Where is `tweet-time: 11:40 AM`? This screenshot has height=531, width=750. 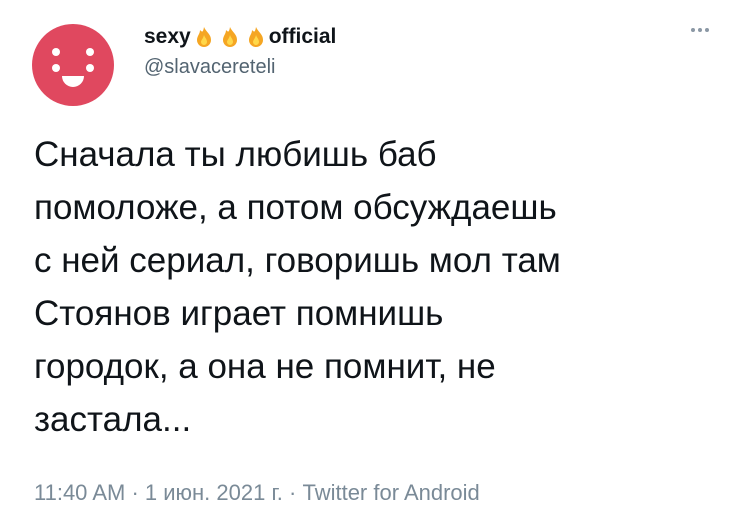
tweet-time: 11:40 AM is located at coordinates (79, 492).